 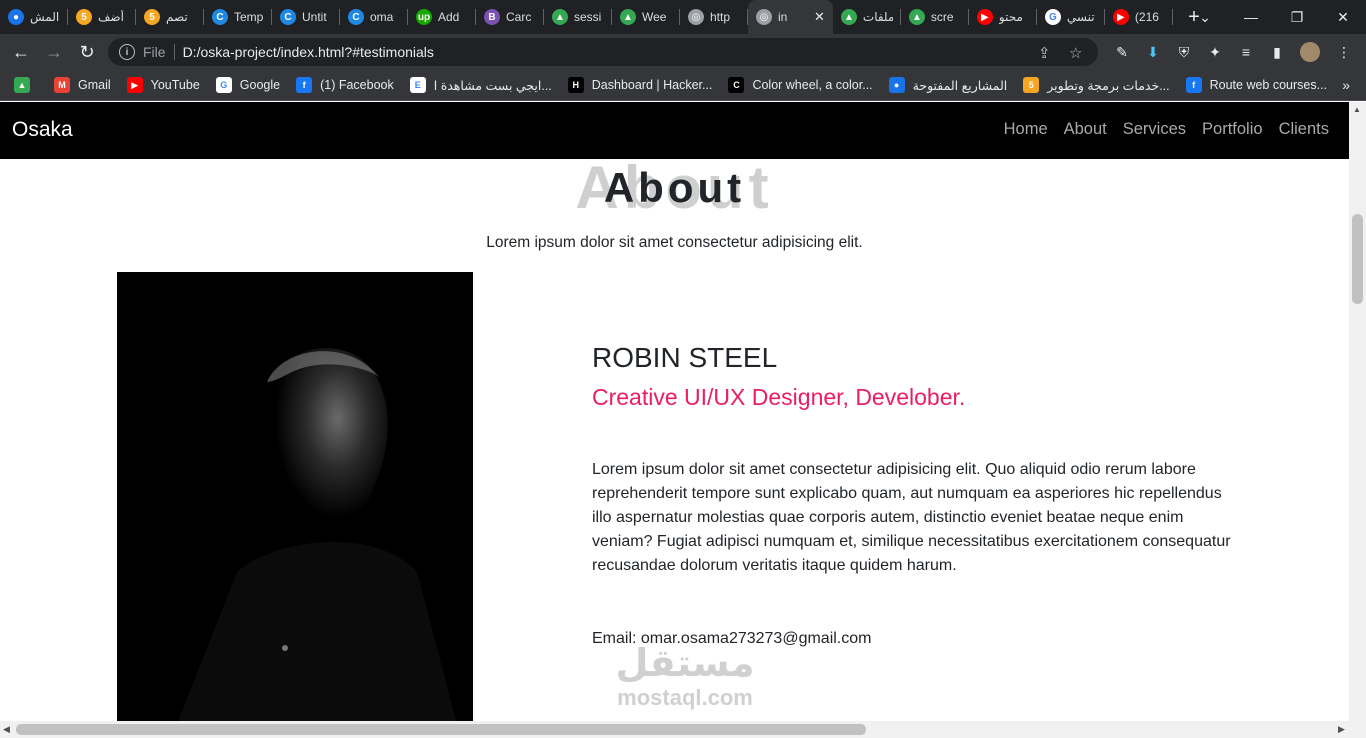 I want to click on omnibox-divider, so click(x=174, y=52).